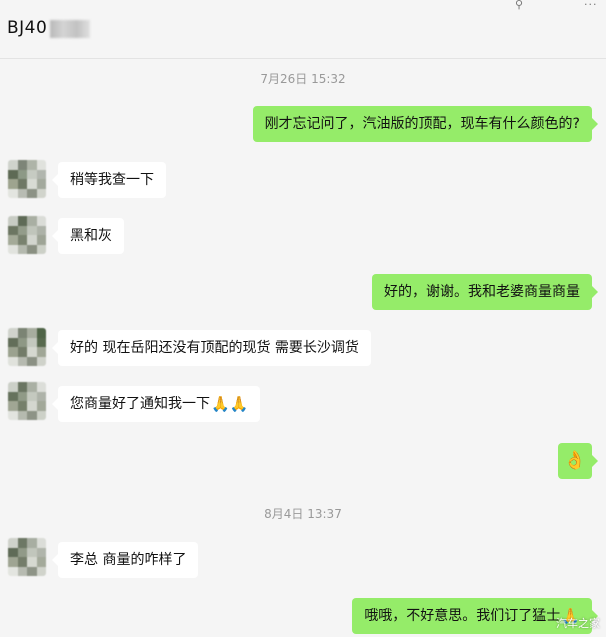  What do you see at coordinates (303, 514) in the screenshot?
I see `timestamp: 8月4日 13:37` at bounding box center [303, 514].